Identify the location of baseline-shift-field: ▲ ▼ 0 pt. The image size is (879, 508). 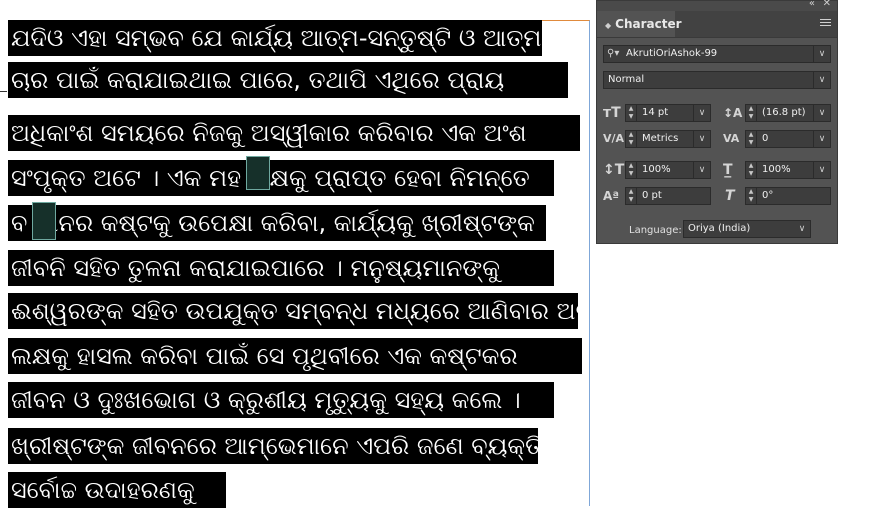
(668, 196).